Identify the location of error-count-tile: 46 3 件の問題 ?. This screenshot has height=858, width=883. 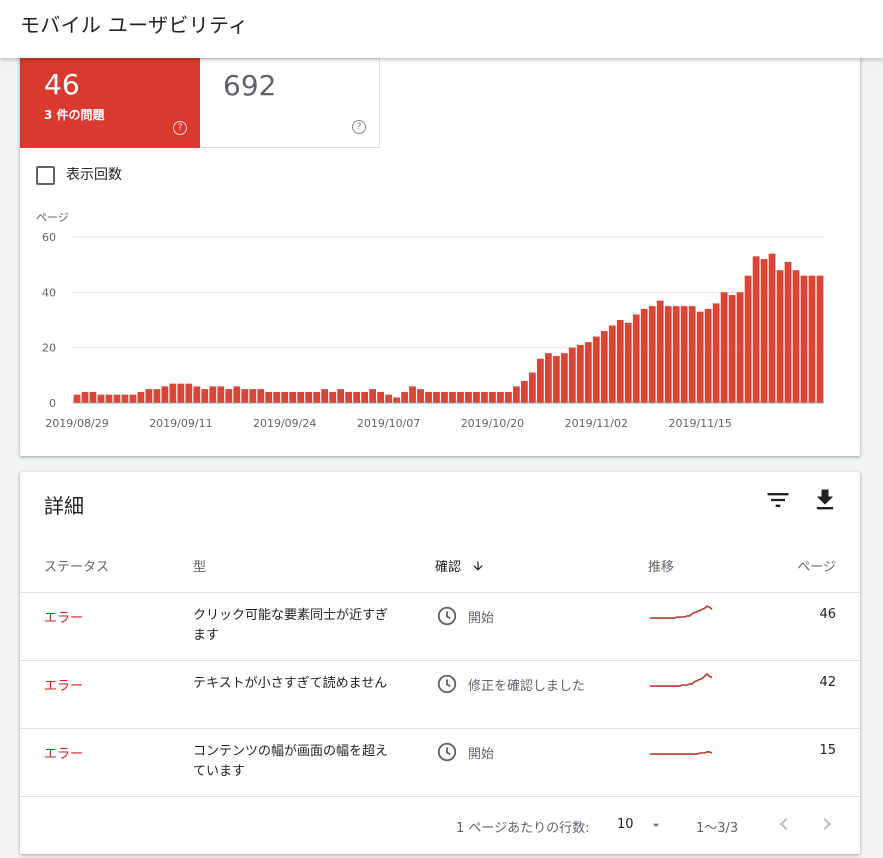
(110, 103).